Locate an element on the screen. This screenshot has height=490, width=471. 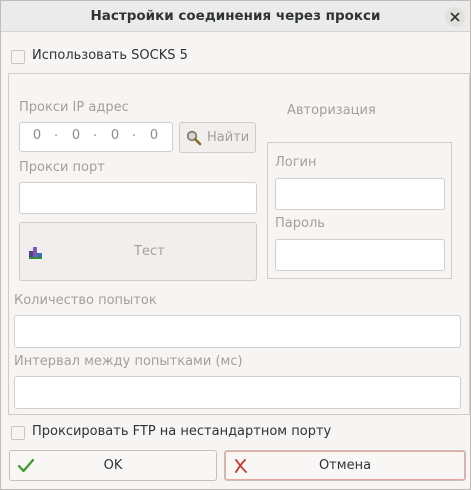
socks5-checkbox is located at coordinates (18, 57).